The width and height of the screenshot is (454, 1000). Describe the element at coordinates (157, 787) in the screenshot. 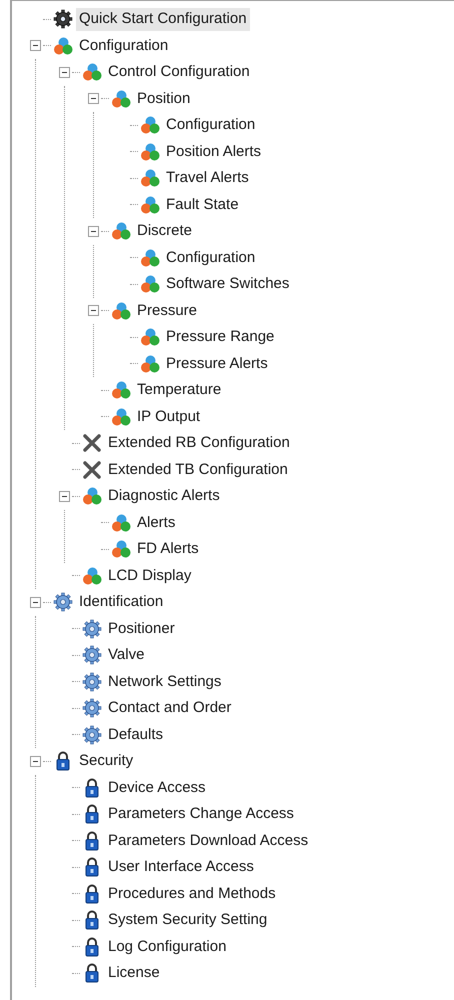

I see `tree-item: Device Access` at that location.